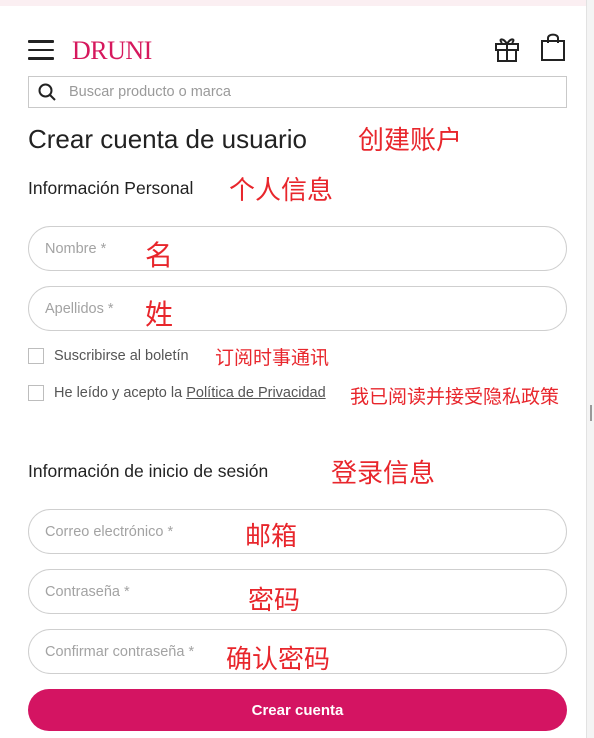 The height and width of the screenshot is (738, 594). What do you see at coordinates (271, 537) in the screenshot?
I see `email-annotation: 邮箱` at bounding box center [271, 537].